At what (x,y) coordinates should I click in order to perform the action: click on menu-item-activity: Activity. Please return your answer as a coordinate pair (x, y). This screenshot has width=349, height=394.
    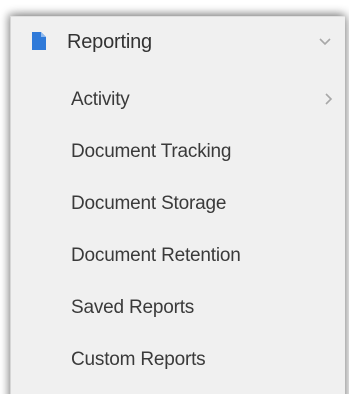
    Looking at the image, I should click on (178, 110).